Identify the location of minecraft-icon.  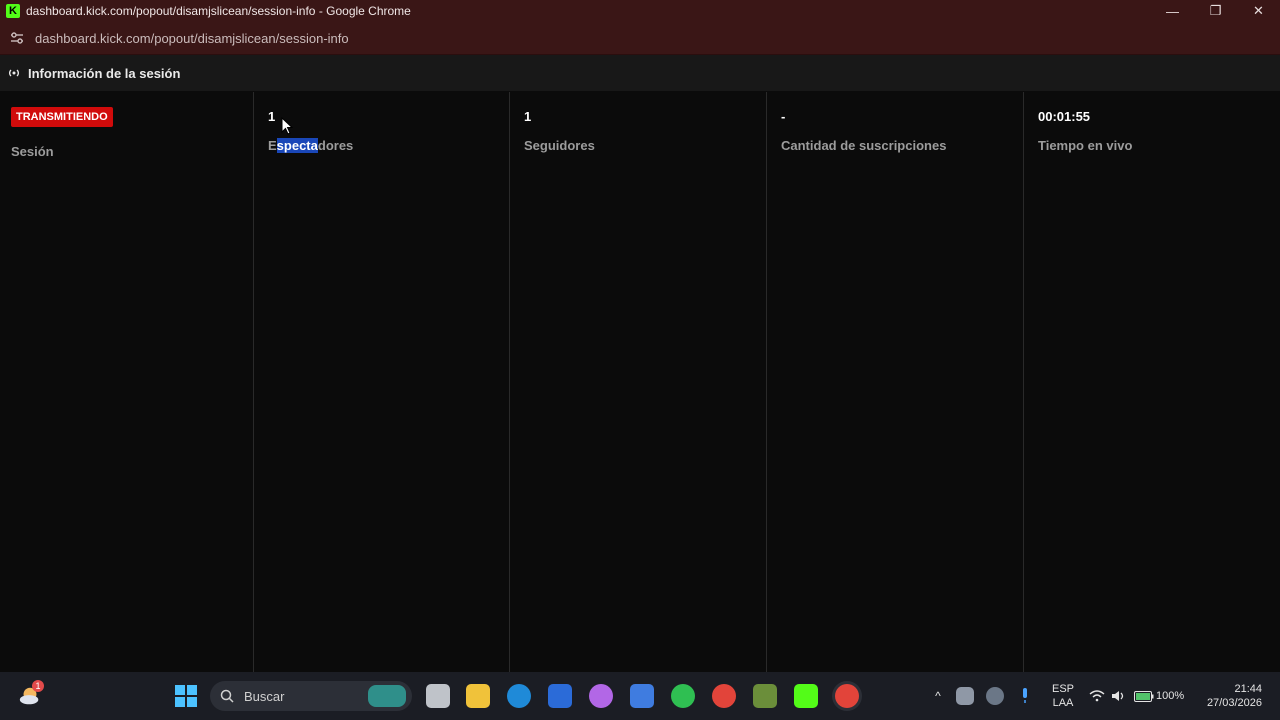
(765, 696).